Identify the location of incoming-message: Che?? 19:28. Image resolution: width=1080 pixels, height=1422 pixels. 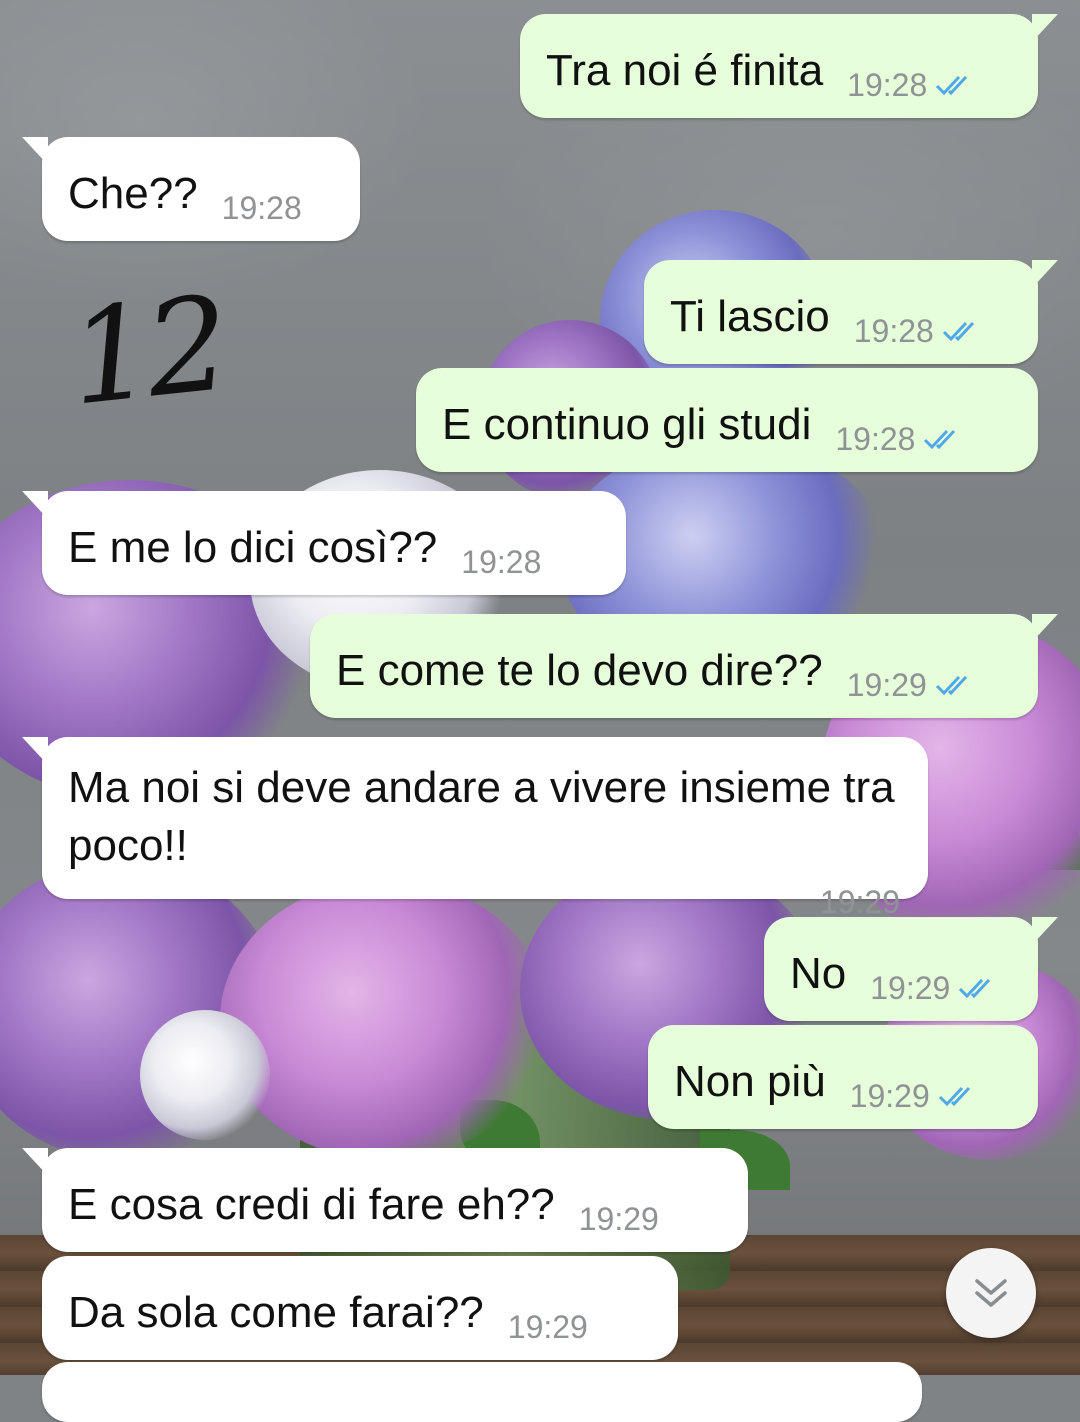
(191, 189).